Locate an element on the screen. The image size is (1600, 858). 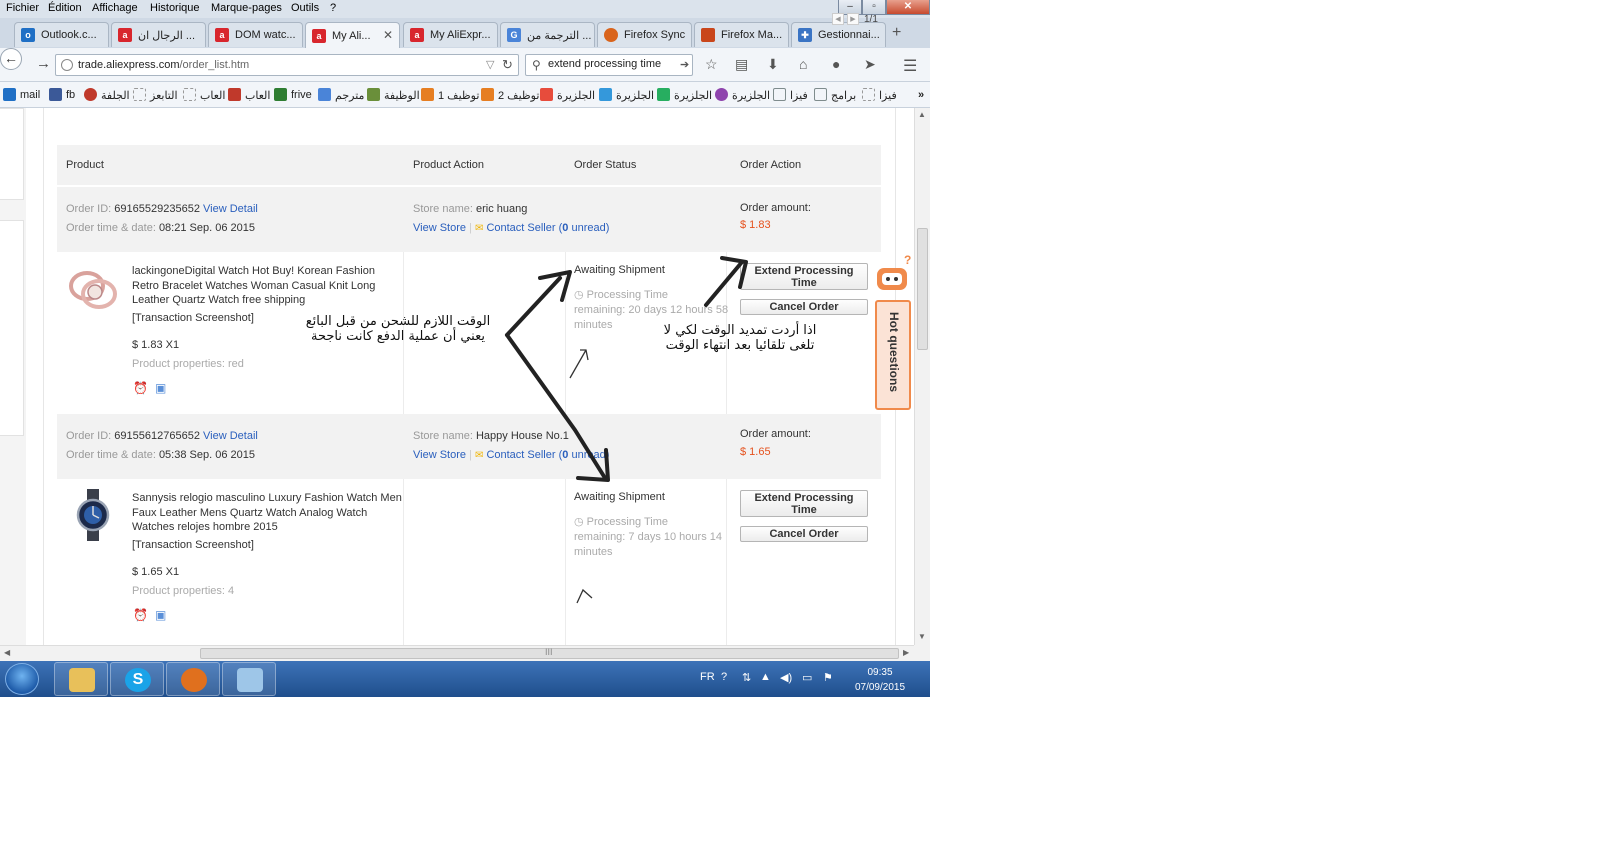
home-icon: ⌂ is located at coordinates (803, 64).